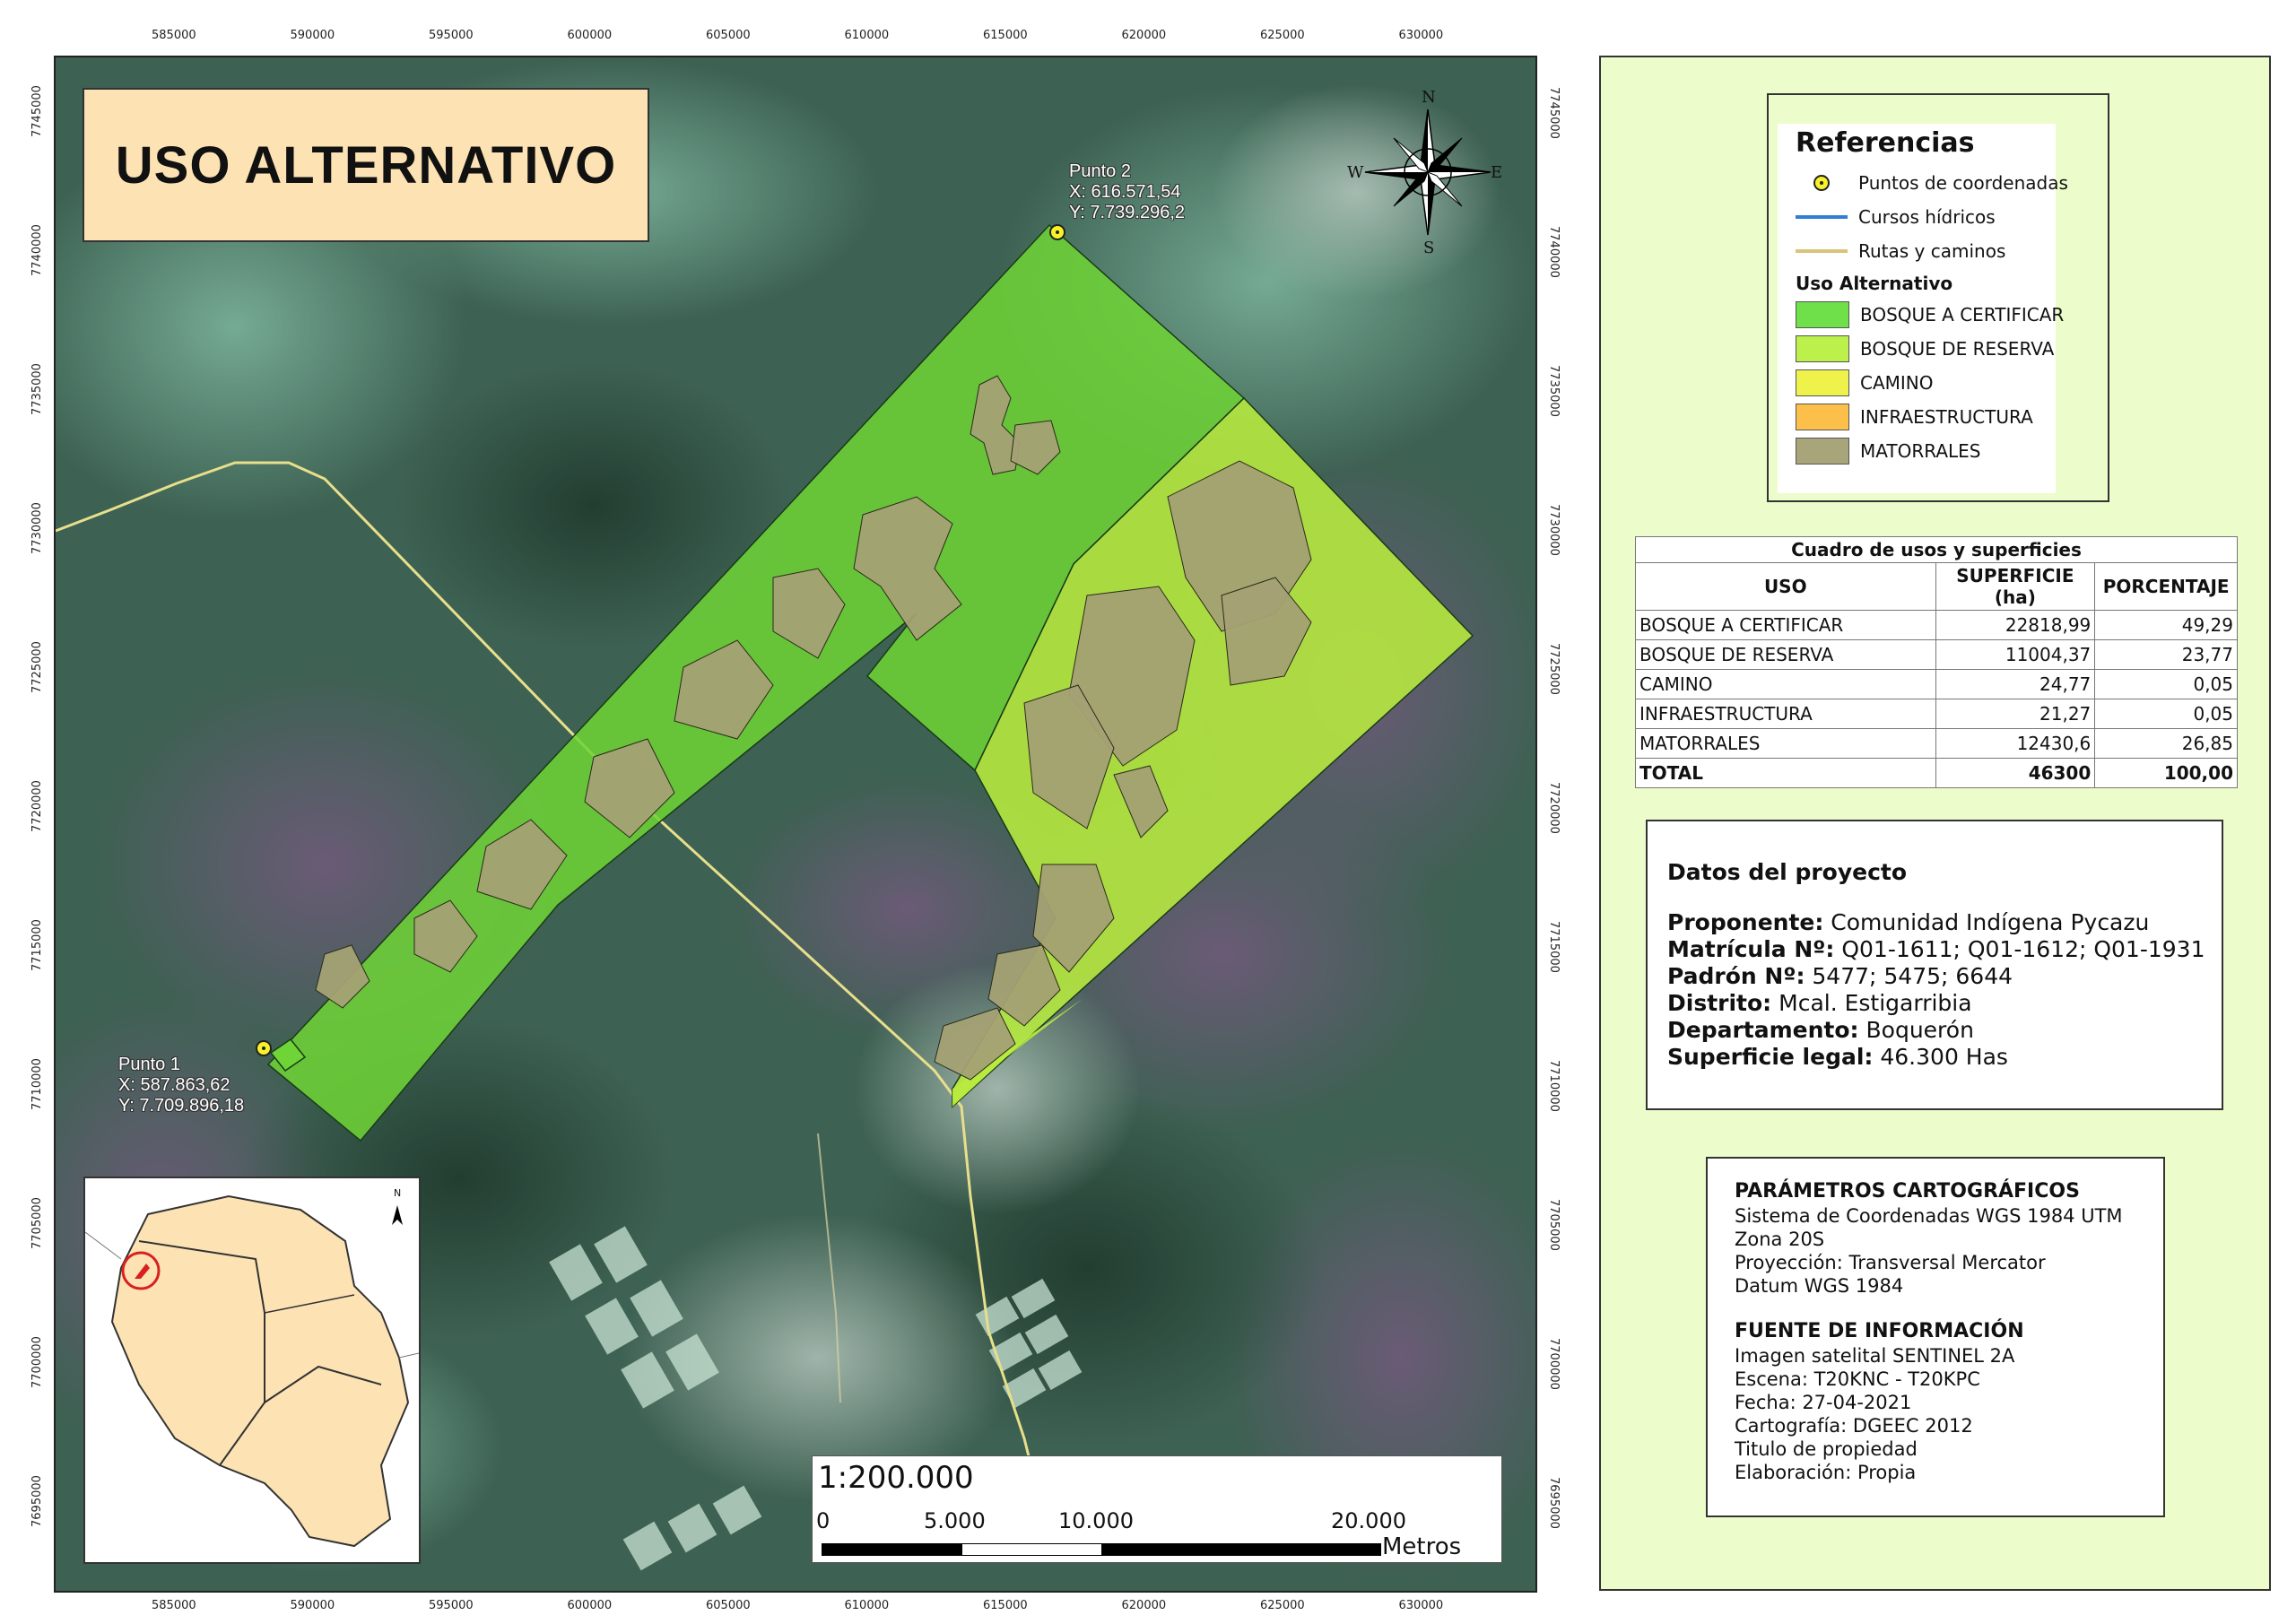 The image size is (2296, 1624). Describe the element at coordinates (1907, 1191) in the screenshot. I see `params-title-1: PARÁMETROS CARTOGRÁFICOS` at that location.